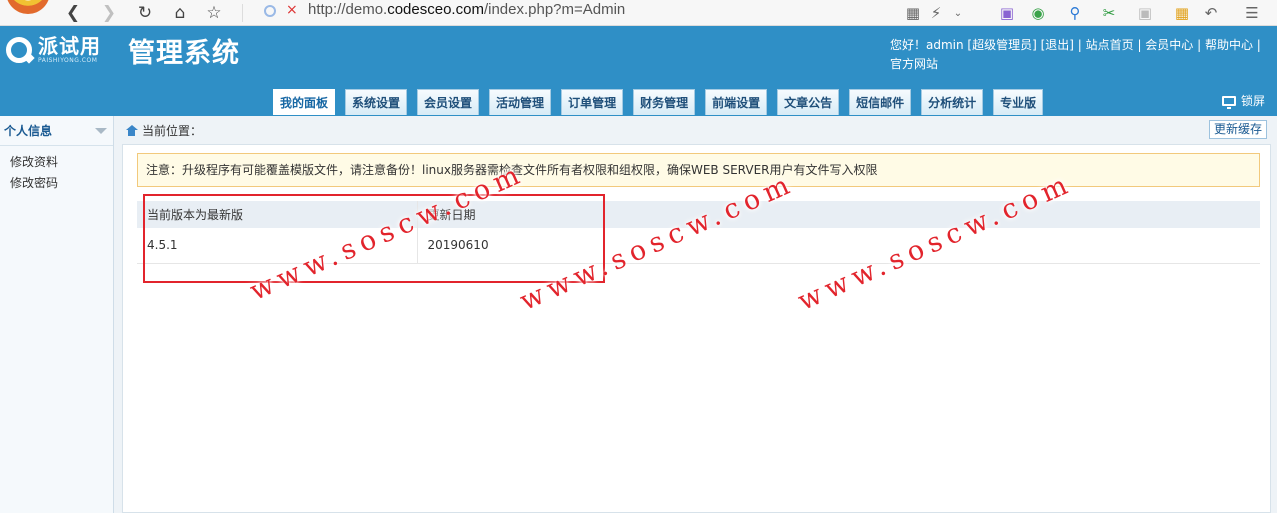 The width and height of the screenshot is (1277, 513). Describe the element at coordinates (1182, 13) in the screenshot. I see `apps-grid-icon: ▦` at that location.